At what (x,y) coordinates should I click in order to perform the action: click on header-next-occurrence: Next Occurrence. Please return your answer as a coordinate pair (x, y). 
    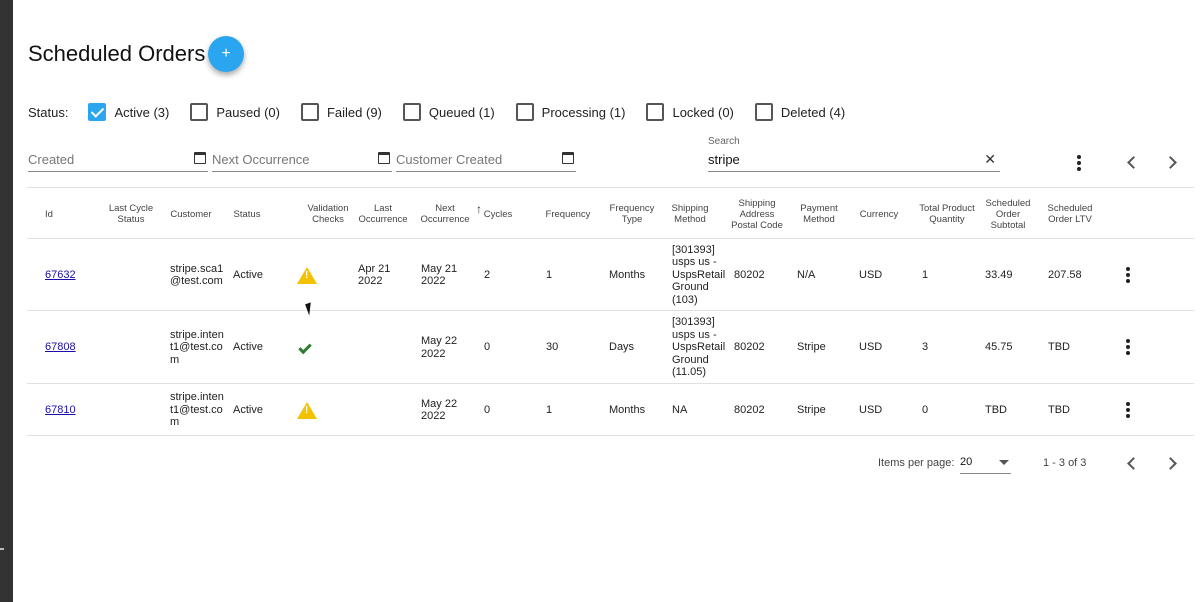
    Looking at the image, I should click on (445, 214).